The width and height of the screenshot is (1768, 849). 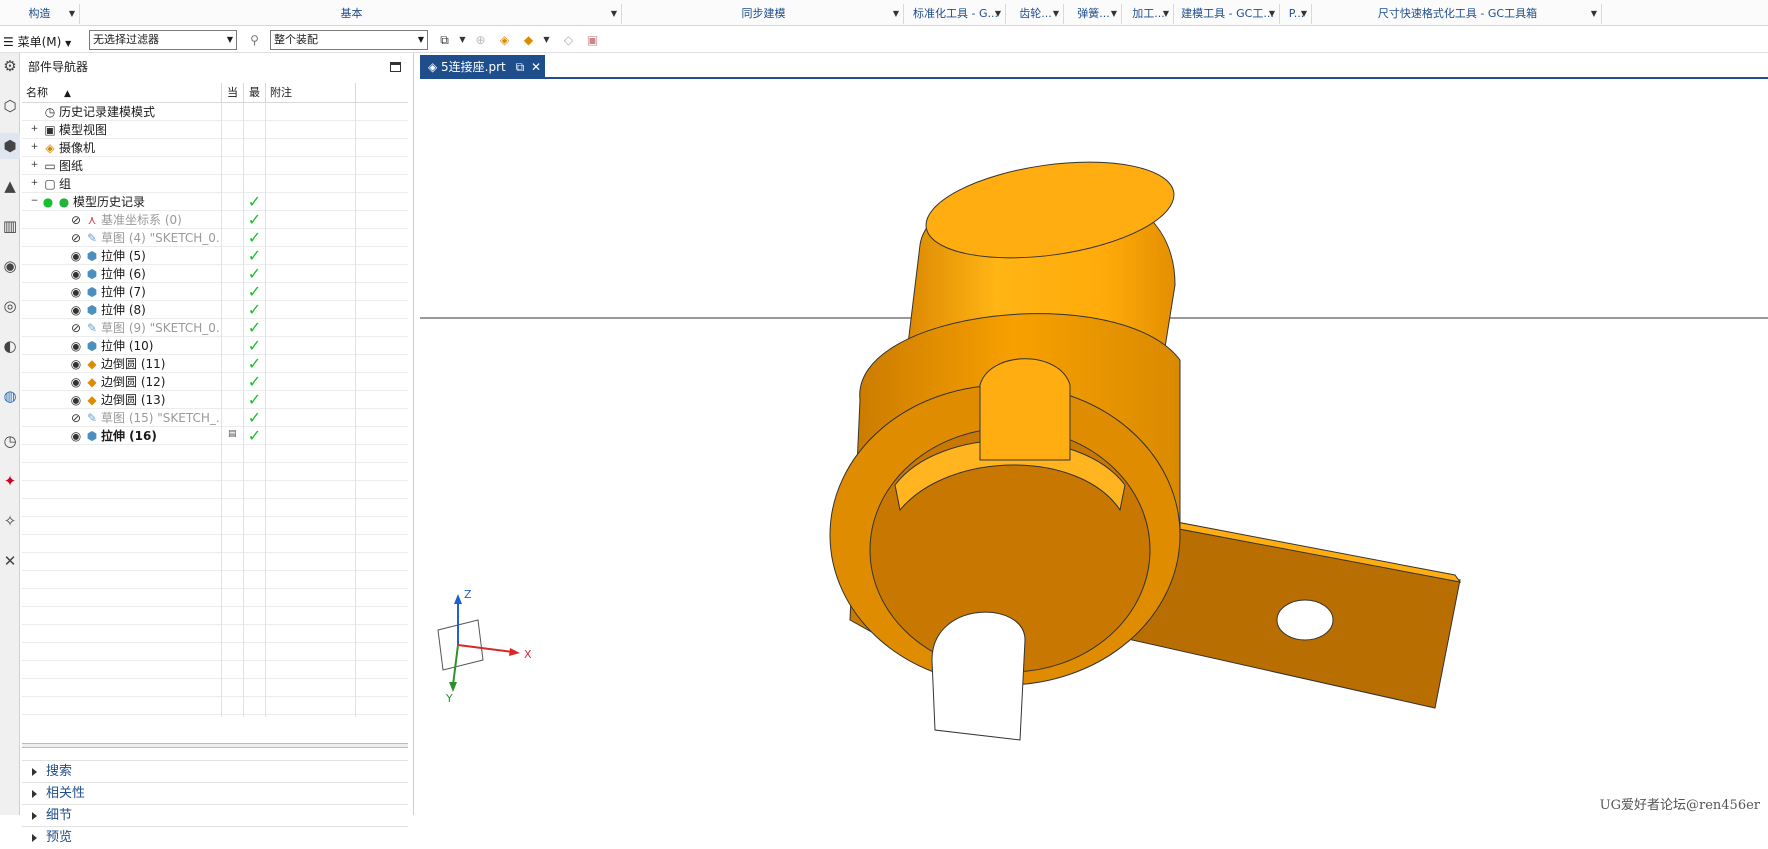 What do you see at coordinates (978, 676) in the screenshot?
I see `bottom-slot` at bounding box center [978, 676].